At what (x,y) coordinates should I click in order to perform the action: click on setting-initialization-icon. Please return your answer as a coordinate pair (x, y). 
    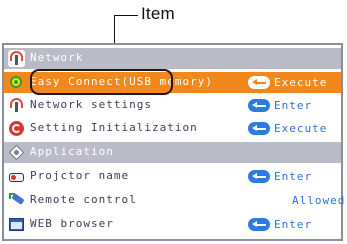
    Looking at the image, I should click on (16, 128).